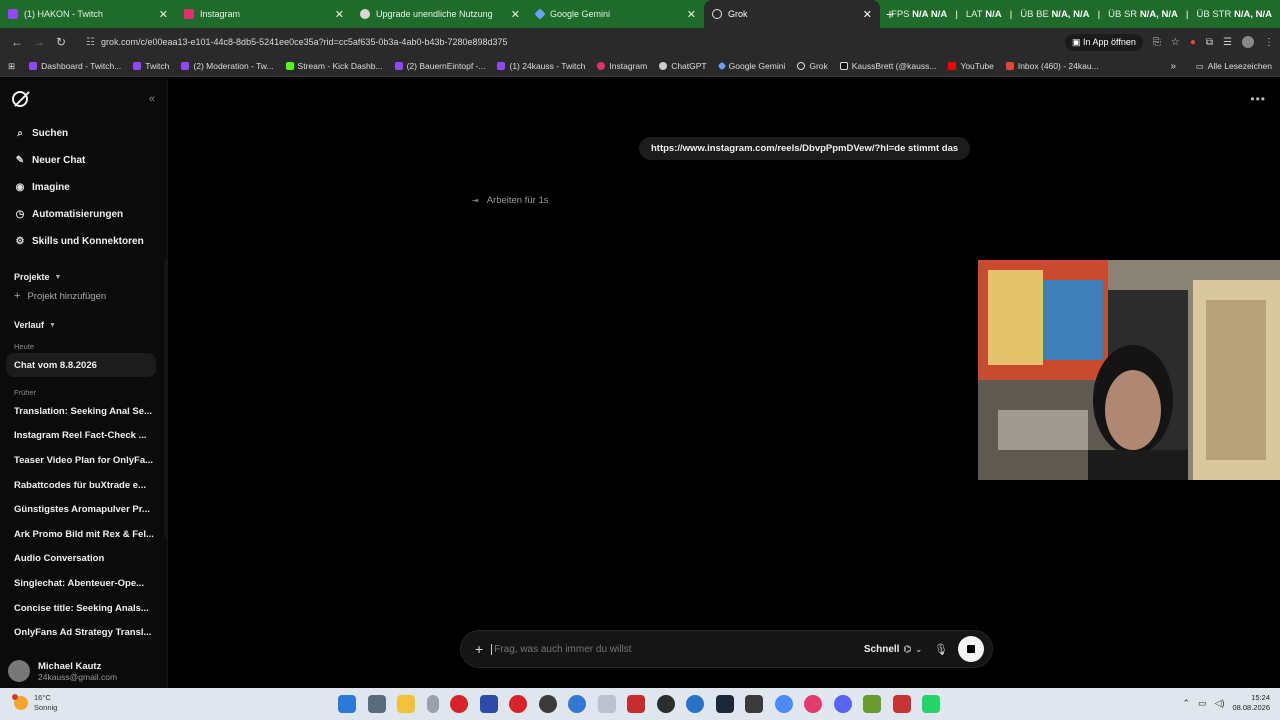 The width and height of the screenshot is (1280, 720). Describe the element at coordinates (1227, 42) in the screenshot. I see `menu-icon: ☰` at that location.